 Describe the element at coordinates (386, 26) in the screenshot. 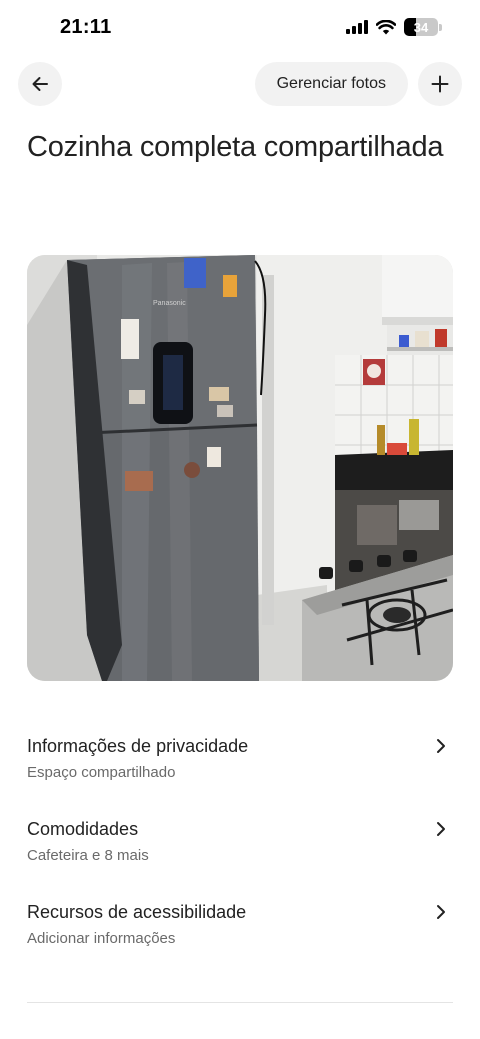

I see `wifi-icon` at that location.